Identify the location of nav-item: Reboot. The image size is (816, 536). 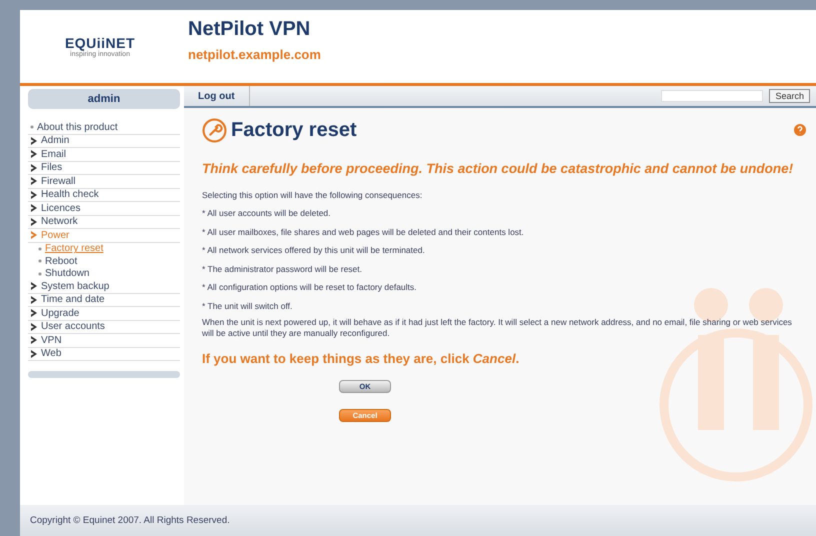
(104, 261).